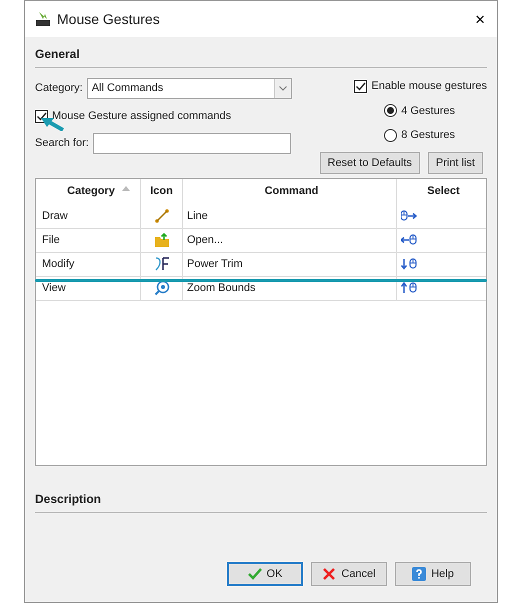 This screenshot has width=505, height=605. I want to click on table-cell-text: View, so click(54, 288).